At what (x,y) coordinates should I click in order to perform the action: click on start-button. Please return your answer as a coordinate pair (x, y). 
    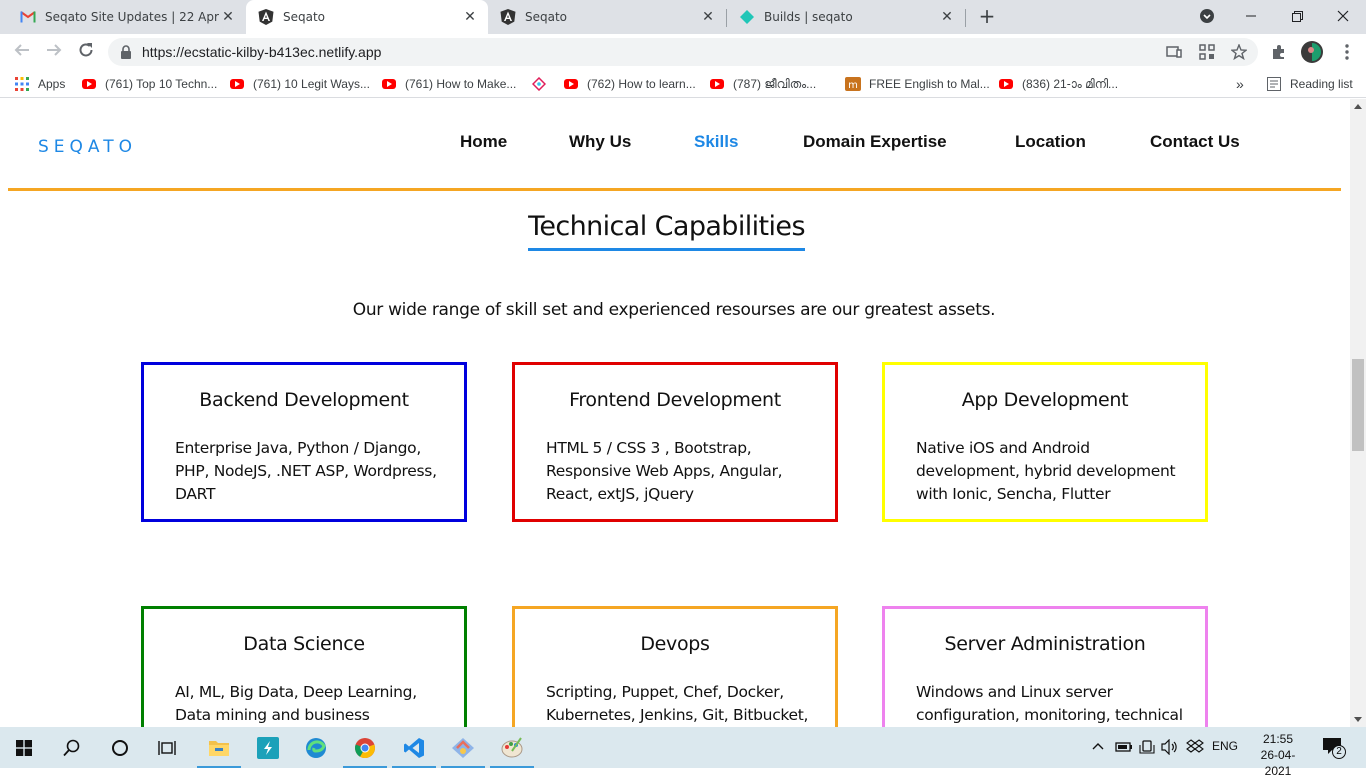
    Looking at the image, I should click on (24, 747).